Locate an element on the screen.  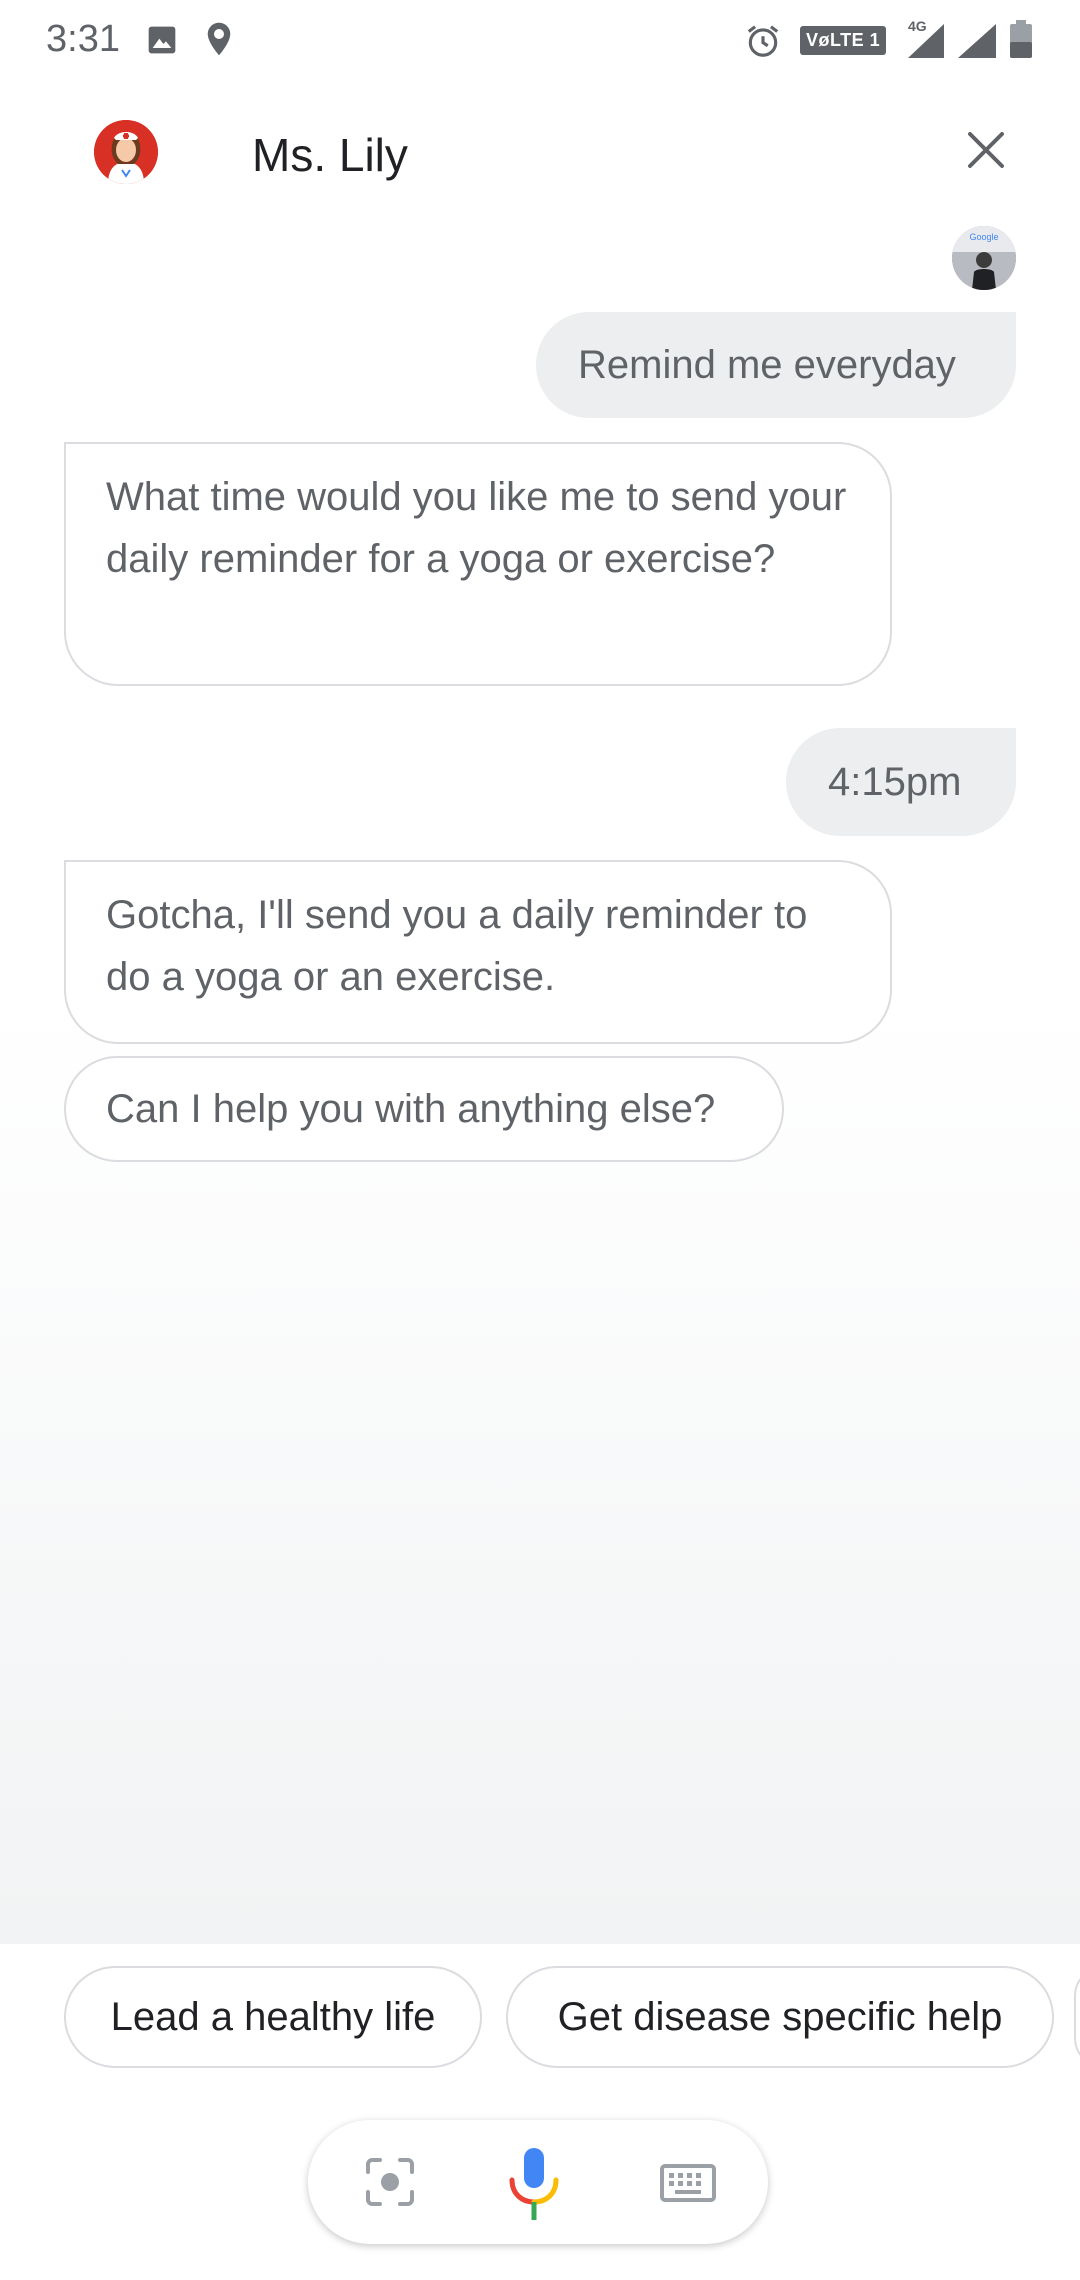
close-button is located at coordinates (986, 150).